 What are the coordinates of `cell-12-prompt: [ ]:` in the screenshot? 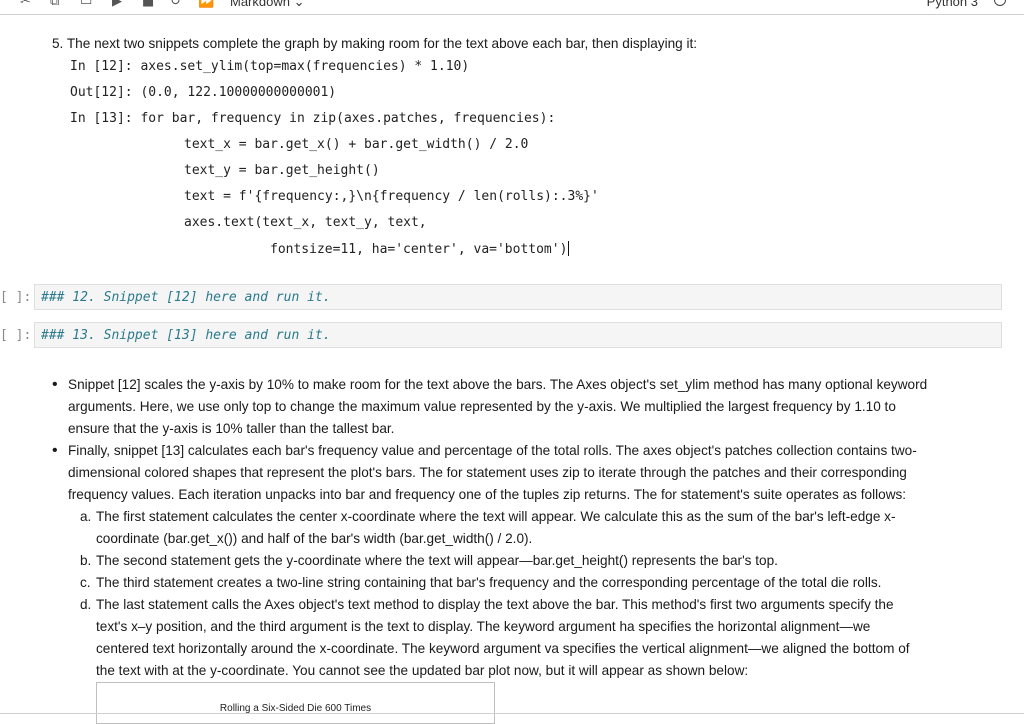 It's located at (16, 297).